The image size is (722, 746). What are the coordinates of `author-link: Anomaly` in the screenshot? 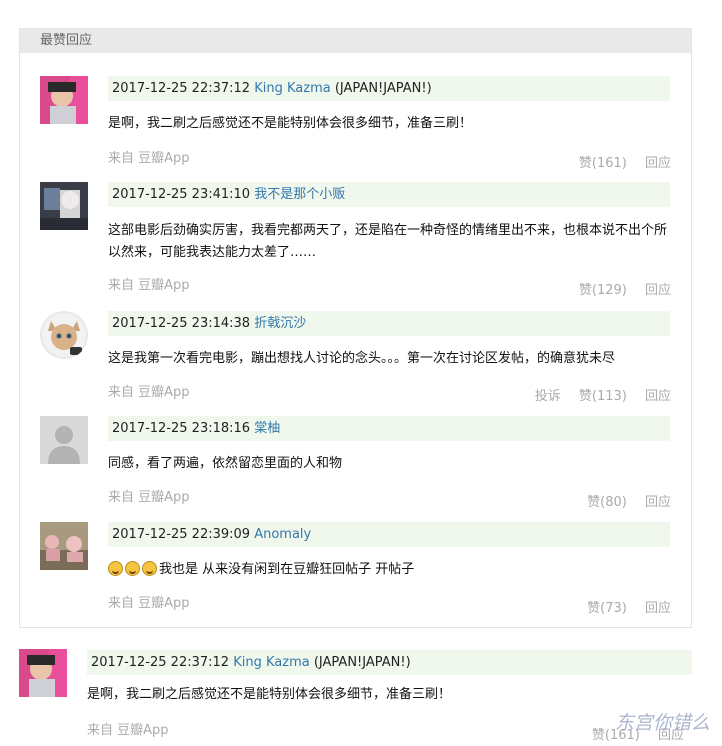 It's located at (282, 534).